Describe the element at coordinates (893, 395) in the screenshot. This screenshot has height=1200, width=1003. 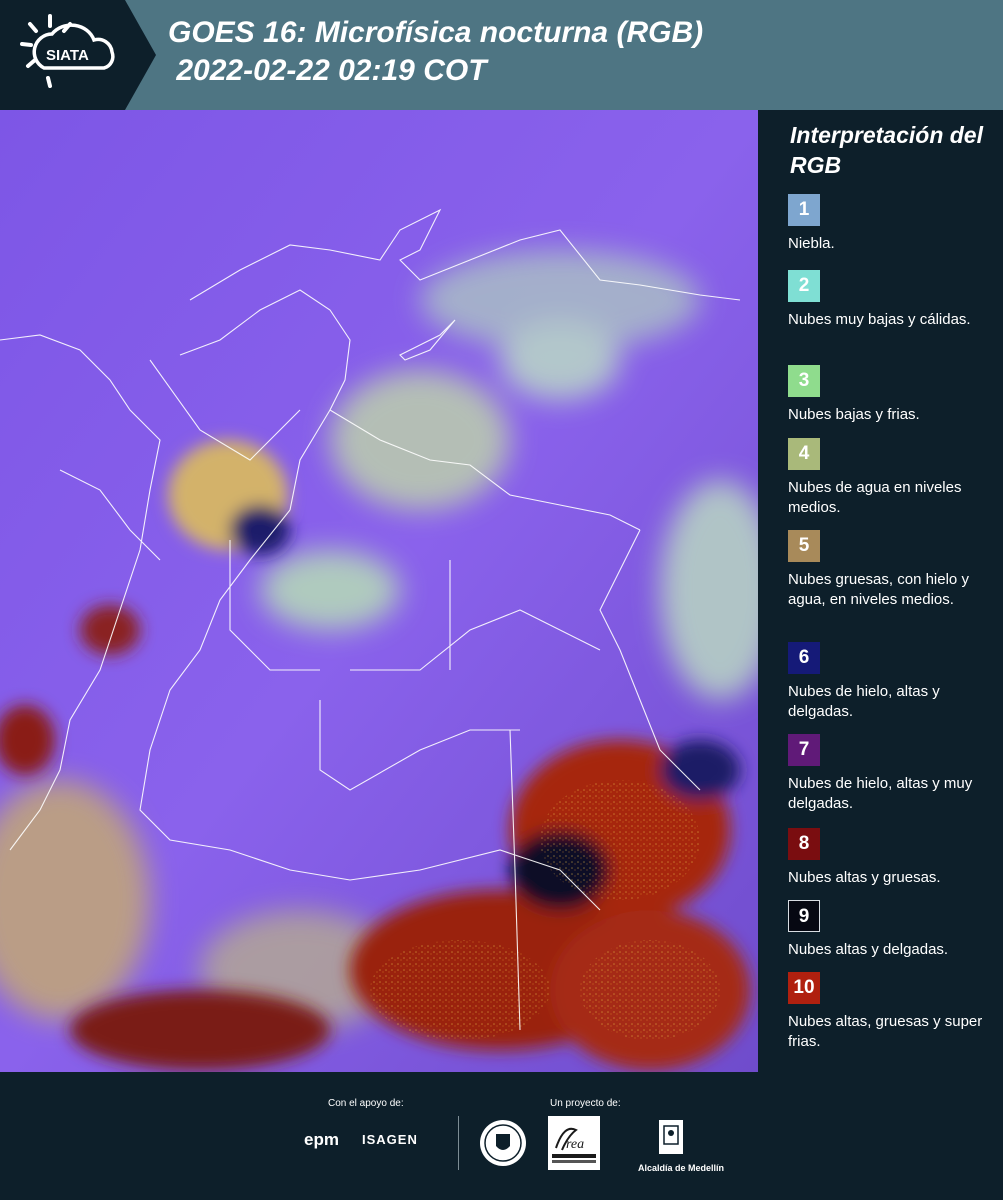
I see `legend-item-bajas-frias: 3 Nubes bajas y frias.` at that location.